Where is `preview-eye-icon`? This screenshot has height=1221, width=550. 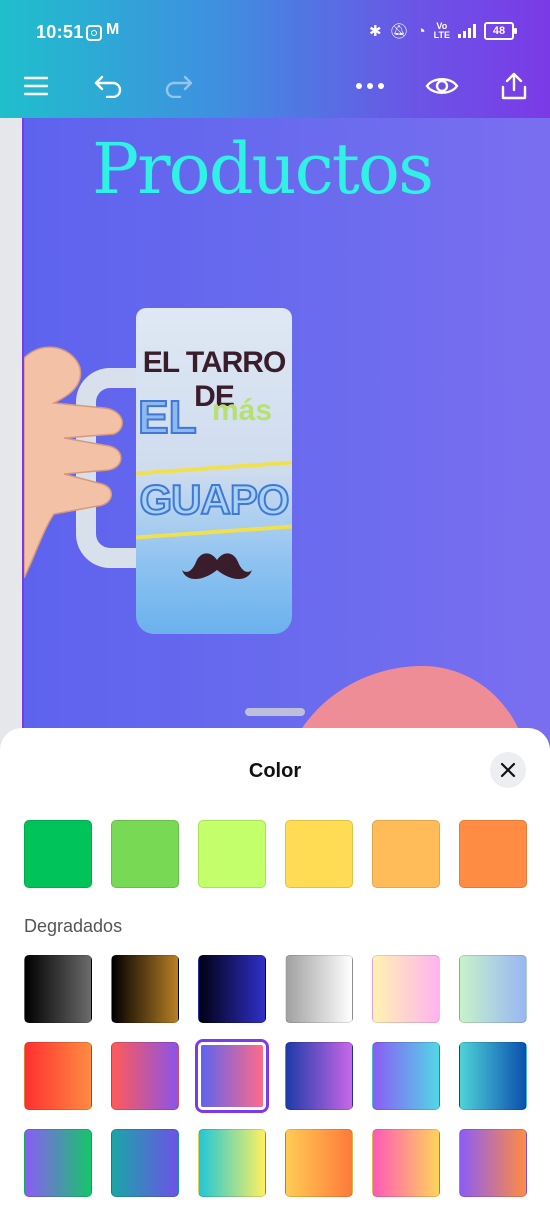
preview-eye-icon is located at coordinates (442, 86).